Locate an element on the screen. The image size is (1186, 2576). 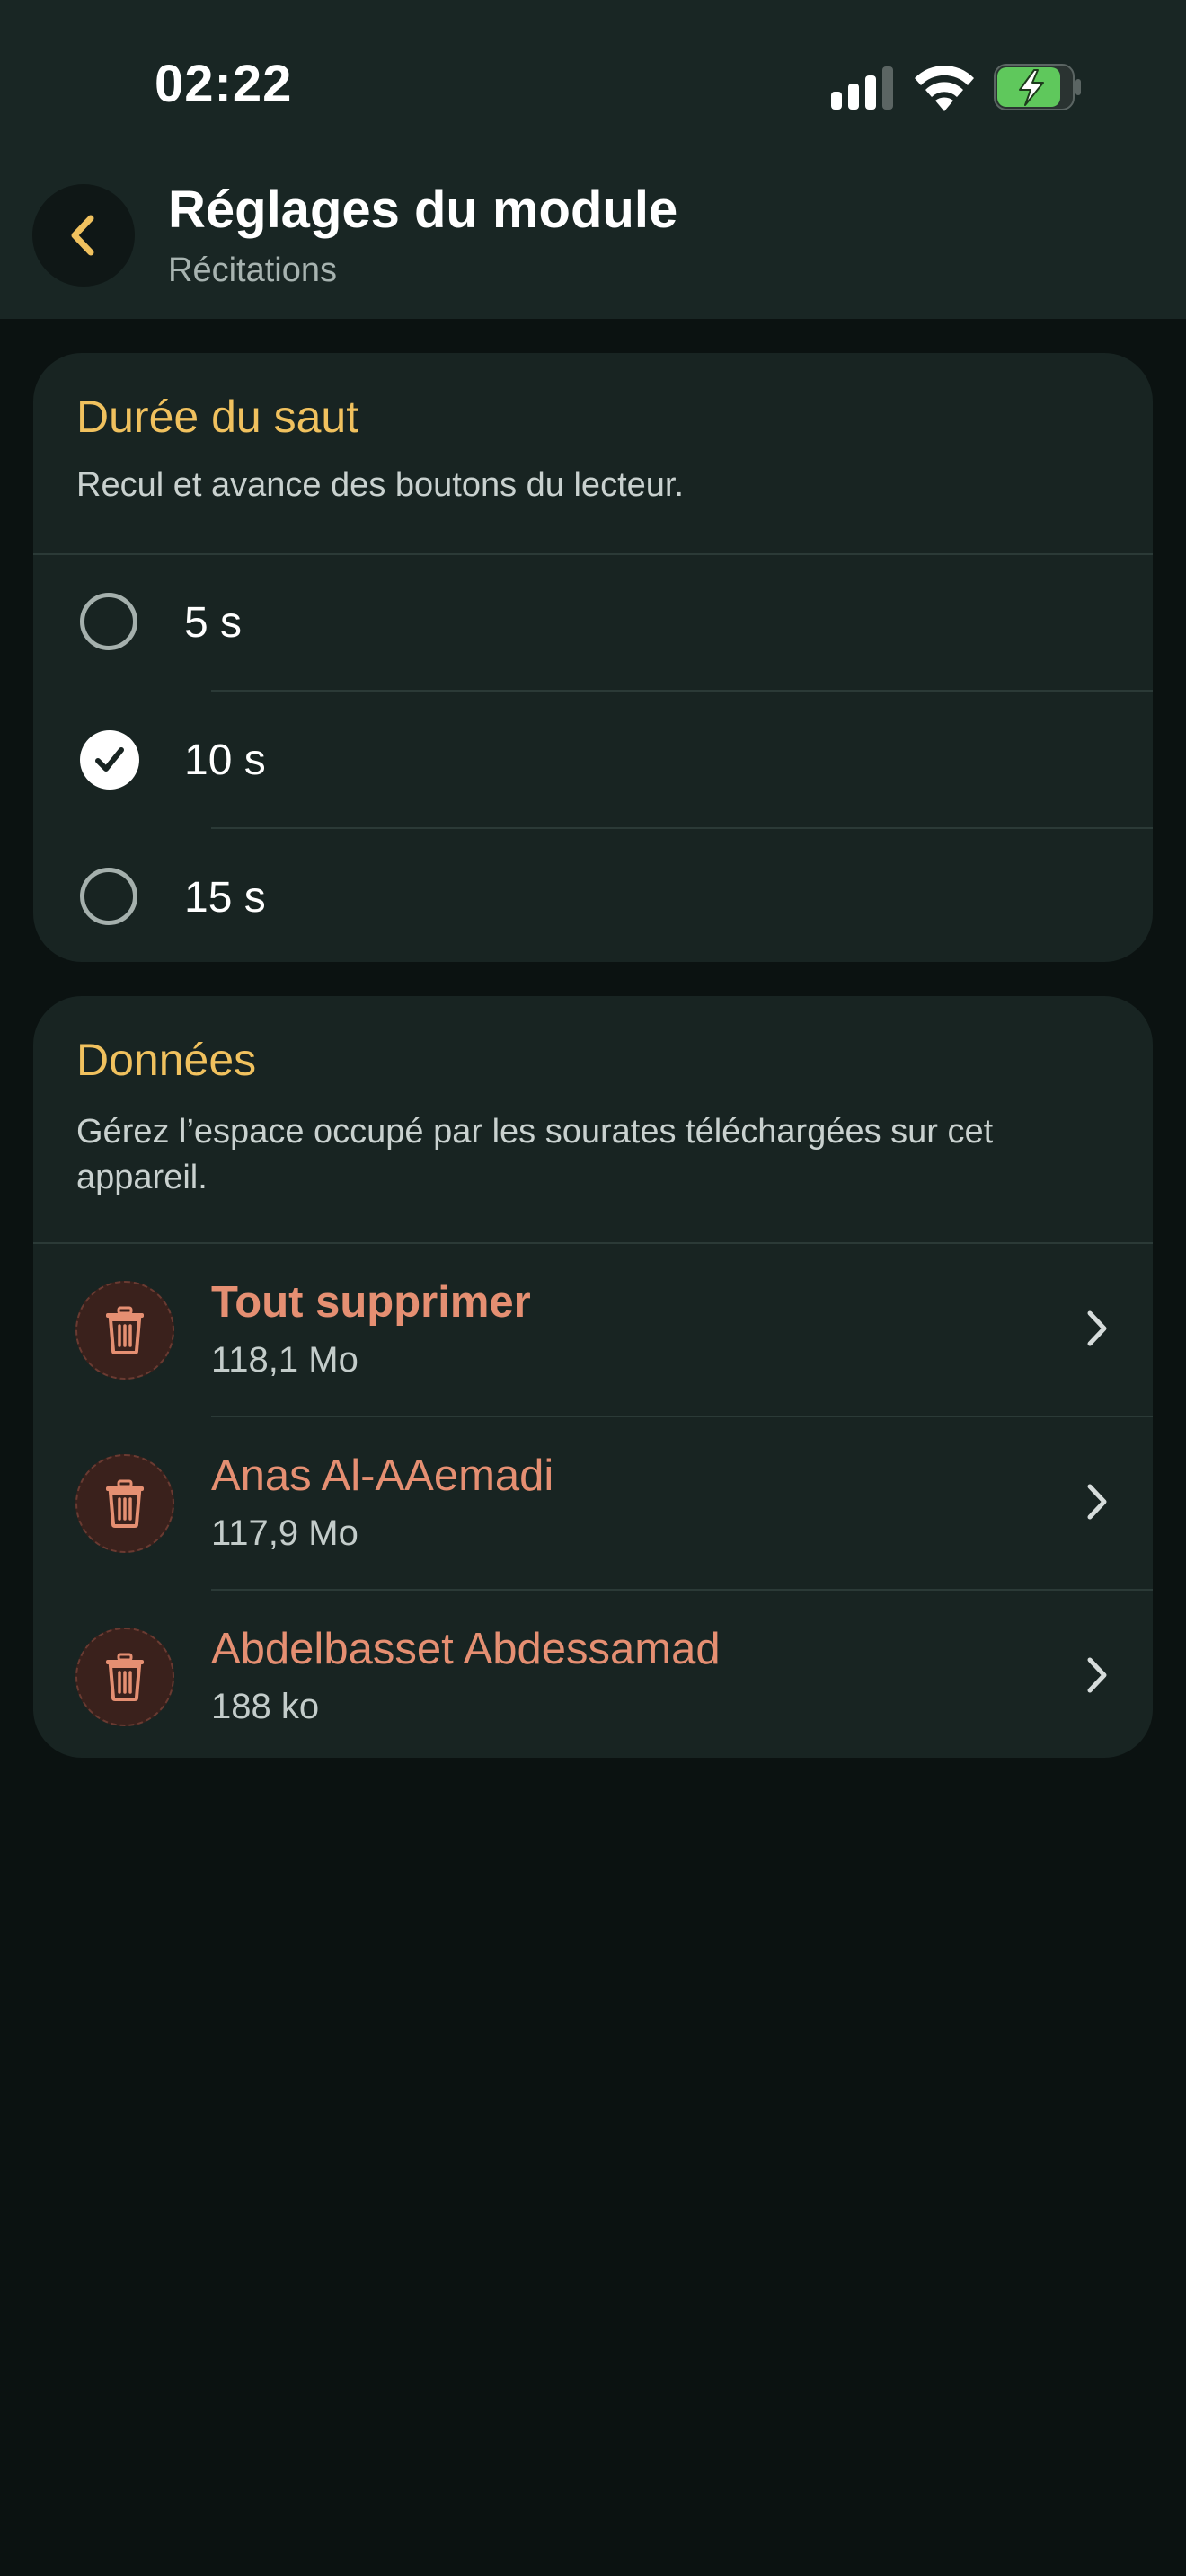
cellular-signal-icon is located at coordinates (862, 88).